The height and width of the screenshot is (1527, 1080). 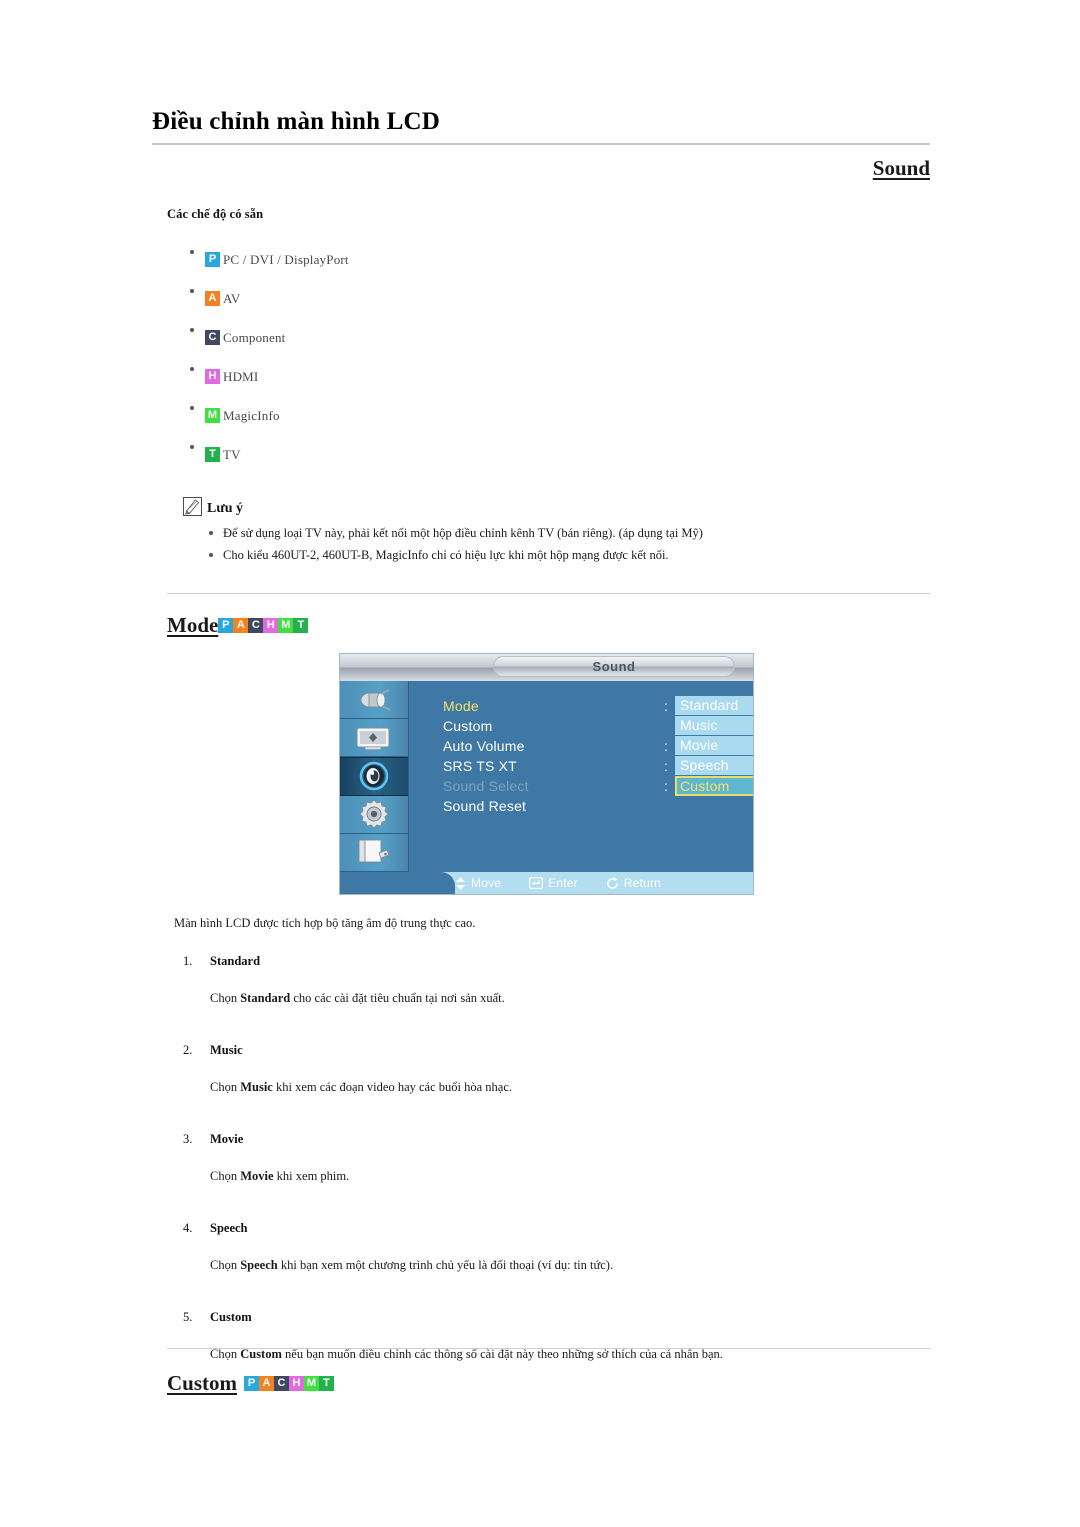 I want to click on available-mode-label: PC / DVI / DisplayPort, so click(x=286, y=259).